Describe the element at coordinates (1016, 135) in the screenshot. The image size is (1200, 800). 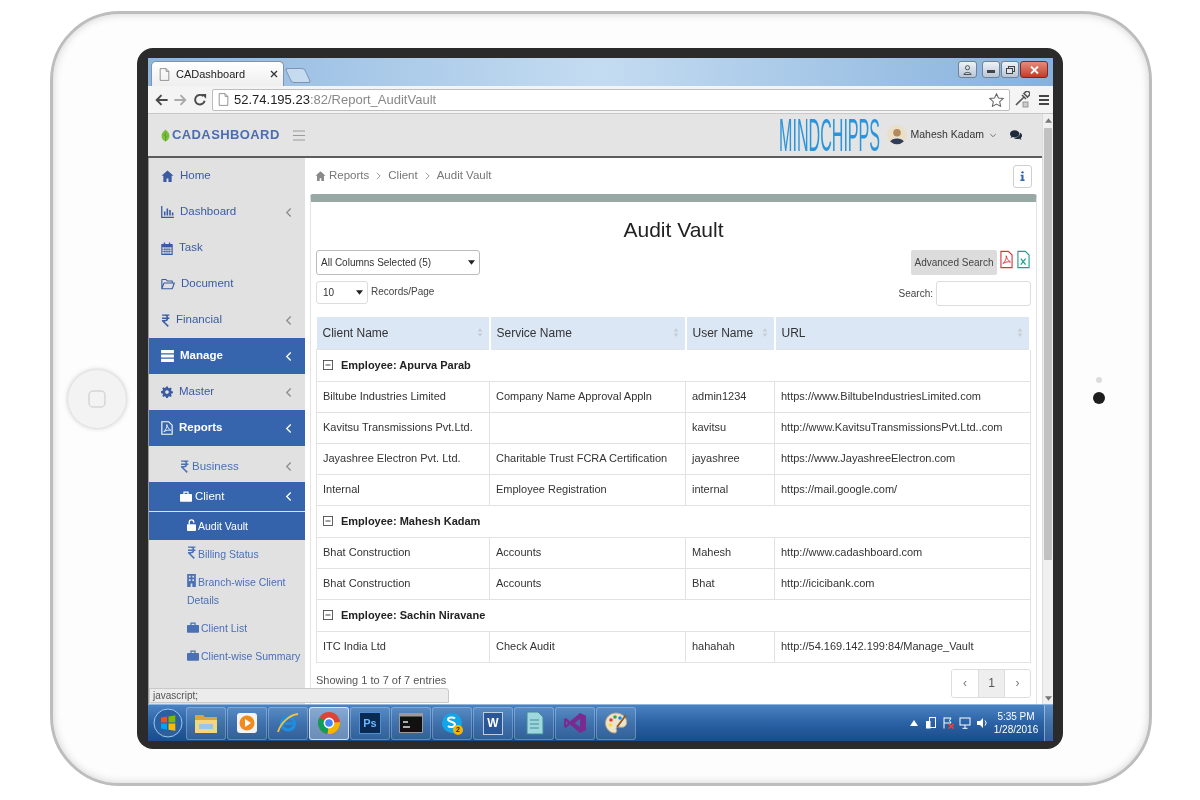
I see `chat-icon` at that location.